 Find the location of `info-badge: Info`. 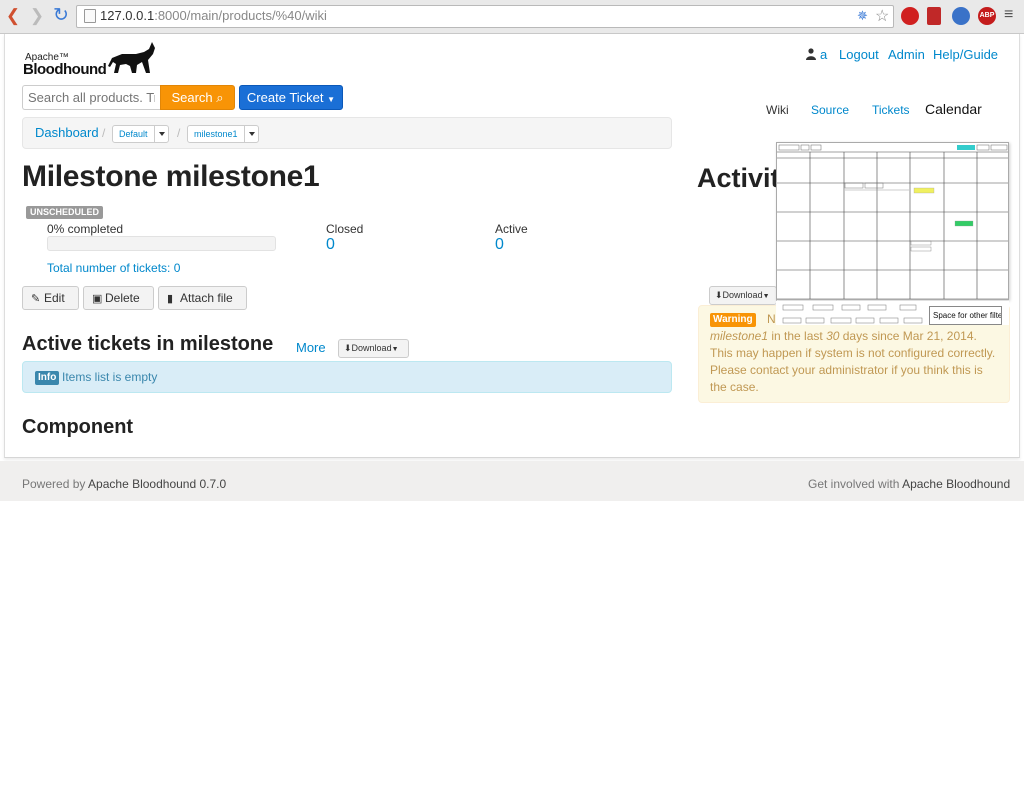

info-badge: Info is located at coordinates (47, 378).